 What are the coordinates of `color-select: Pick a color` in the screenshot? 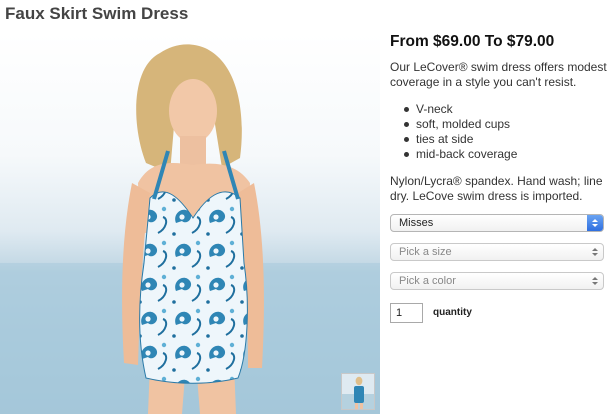 It's located at (497, 281).